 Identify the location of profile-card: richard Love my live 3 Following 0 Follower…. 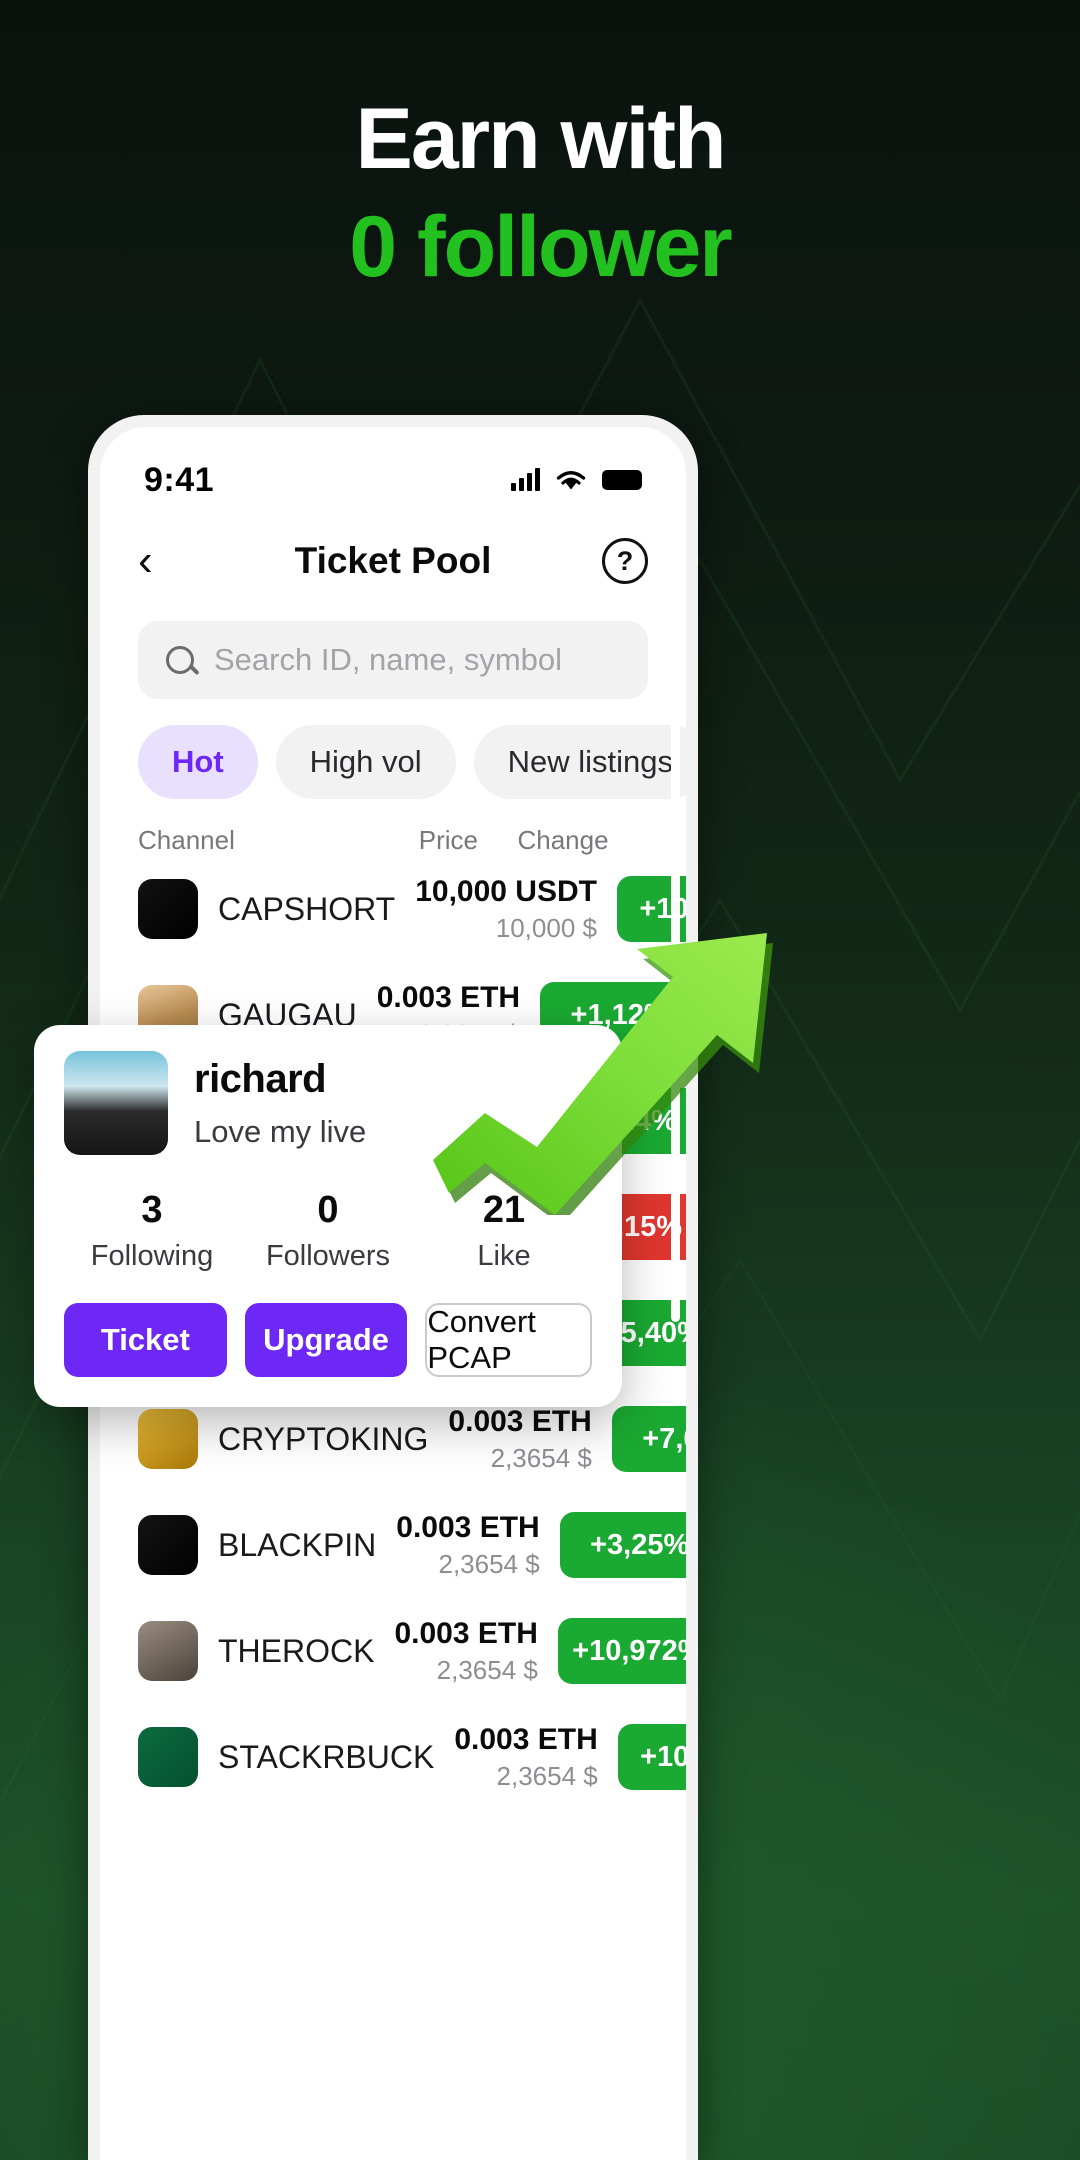
(328, 1216).